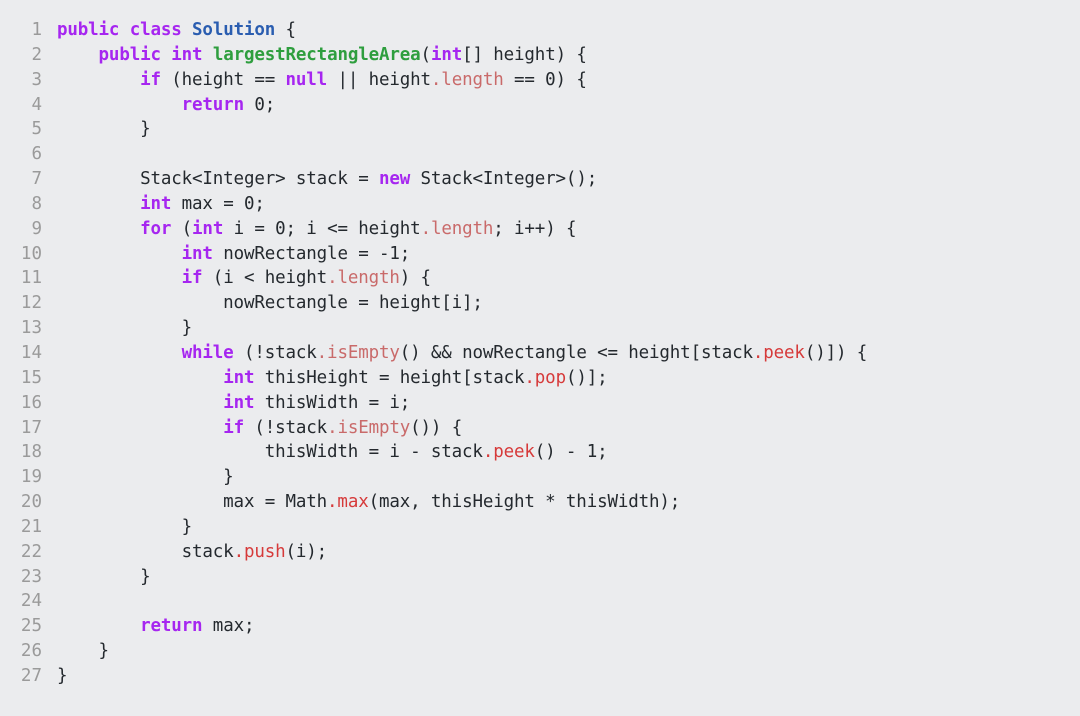 The width and height of the screenshot is (1080, 716). I want to click on code-line: 25 return max;, so click(540, 626).